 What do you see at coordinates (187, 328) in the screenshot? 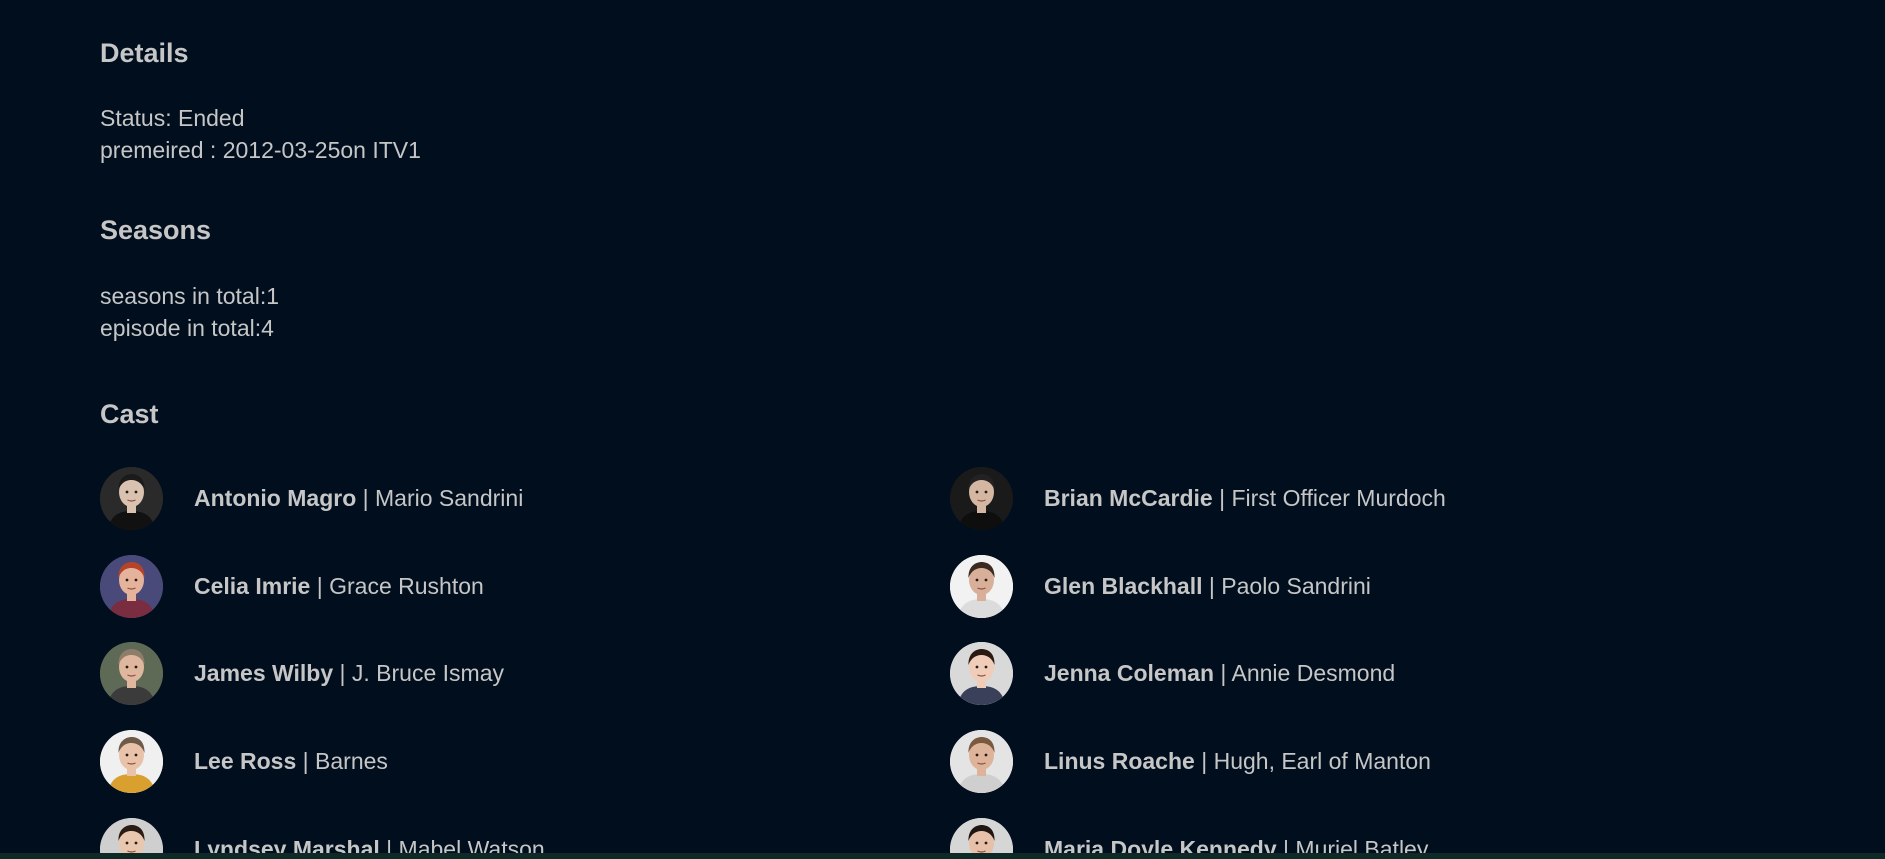
I see `episodes-total-line: episode in total:4` at bounding box center [187, 328].